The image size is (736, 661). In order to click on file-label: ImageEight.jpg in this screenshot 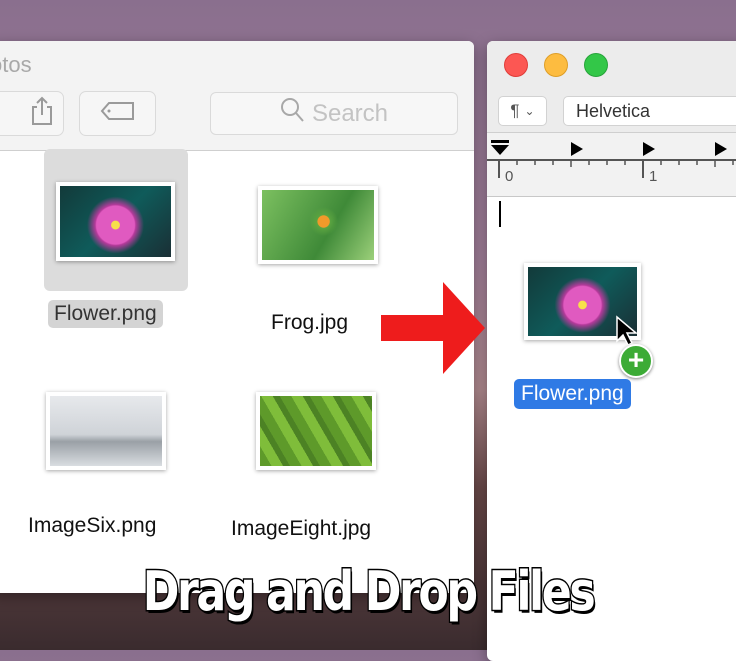, I will do `click(301, 529)`.